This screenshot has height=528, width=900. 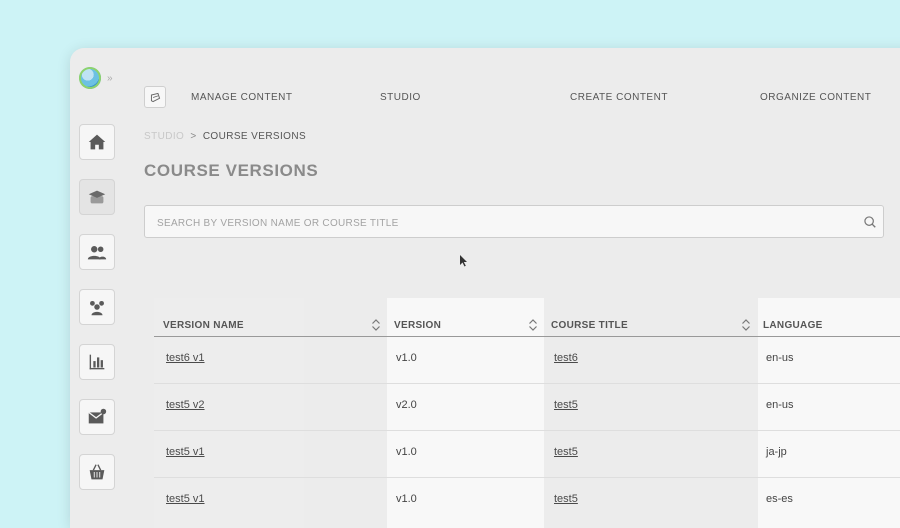 I want to click on language-cell: ja-jp, so click(x=776, y=452).